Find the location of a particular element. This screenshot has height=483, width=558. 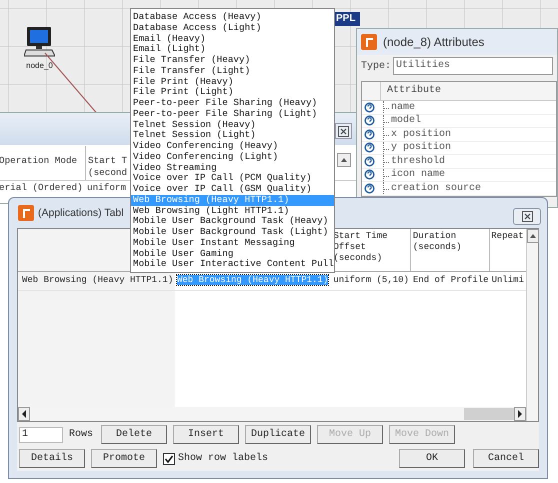

action-button: Details is located at coordinates (52, 458).